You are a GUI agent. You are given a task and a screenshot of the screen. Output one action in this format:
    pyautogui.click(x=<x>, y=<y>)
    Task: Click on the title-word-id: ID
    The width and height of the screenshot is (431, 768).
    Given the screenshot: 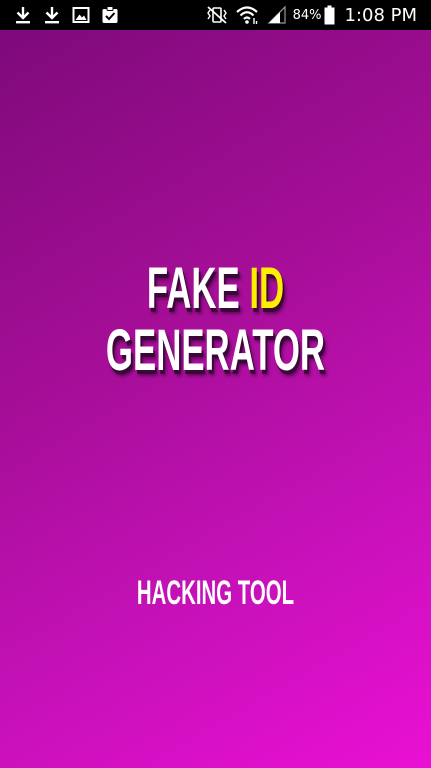 What is the action you would take?
    pyautogui.click(x=267, y=288)
    